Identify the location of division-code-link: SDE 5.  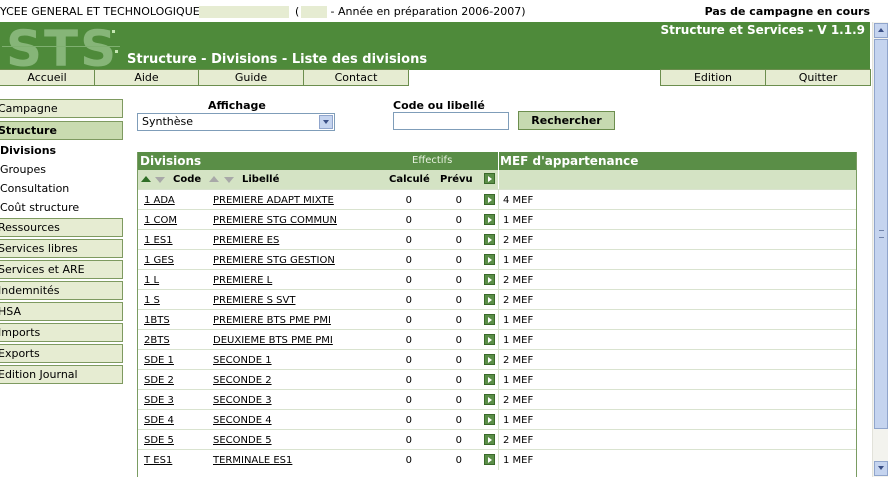
(159, 440).